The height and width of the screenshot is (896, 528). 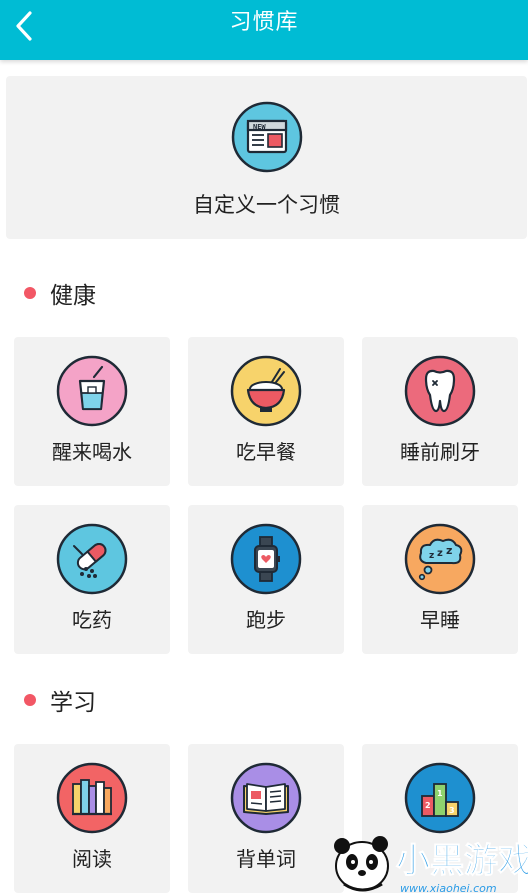 I want to click on habit-card-drink-water: 醒来喝水, so click(x=92, y=411).